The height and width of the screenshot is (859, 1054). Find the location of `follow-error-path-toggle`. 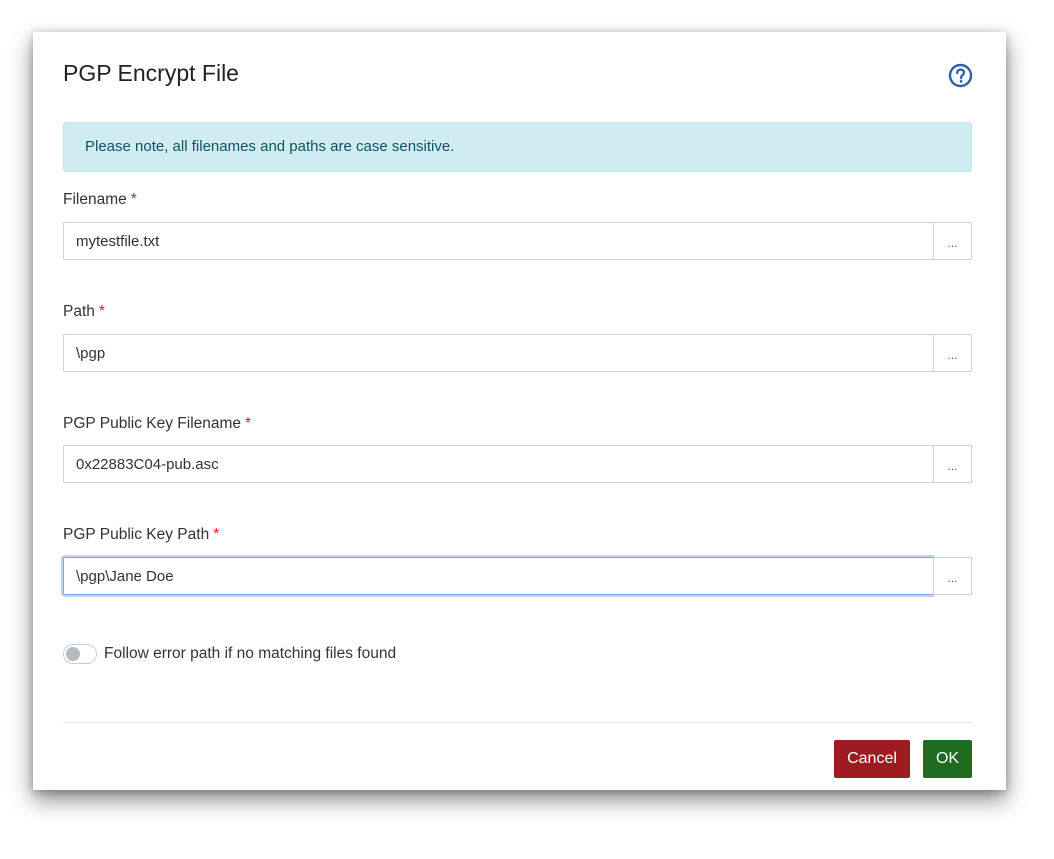

follow-error-path-toggle is located at coordinates (80, 654).